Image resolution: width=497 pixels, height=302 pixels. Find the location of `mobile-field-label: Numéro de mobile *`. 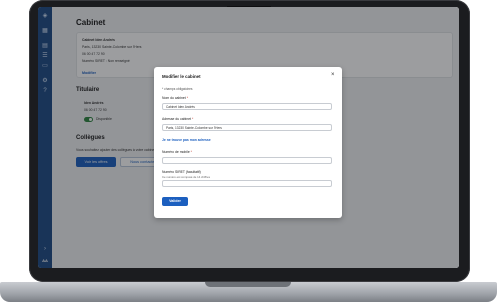

mobile-field-label: Numéro de mobile * is located at coordinates (177, 152).